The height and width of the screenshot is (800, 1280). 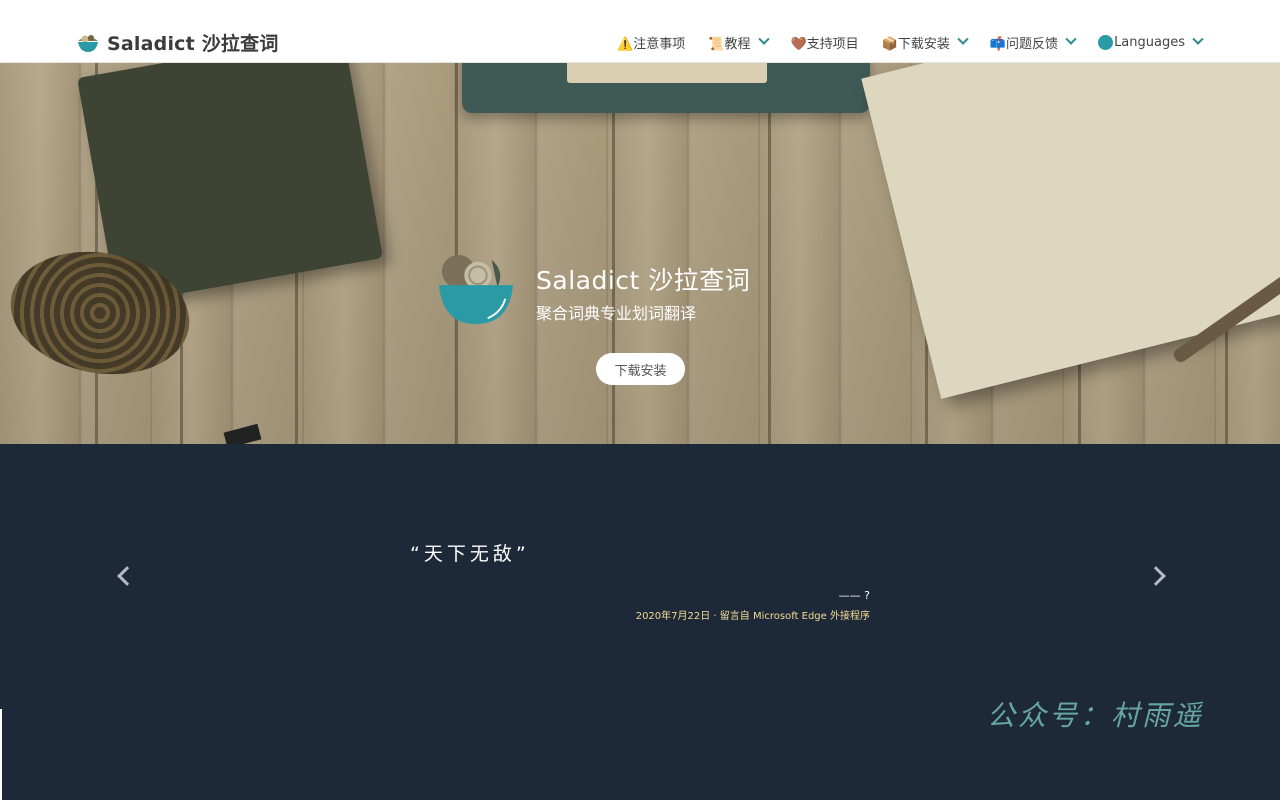 What do you see at coordinates (193, 43) in the screenshot?
I see `brand-title: Saladict 沙拉查词` at bounding box center [193, 43].